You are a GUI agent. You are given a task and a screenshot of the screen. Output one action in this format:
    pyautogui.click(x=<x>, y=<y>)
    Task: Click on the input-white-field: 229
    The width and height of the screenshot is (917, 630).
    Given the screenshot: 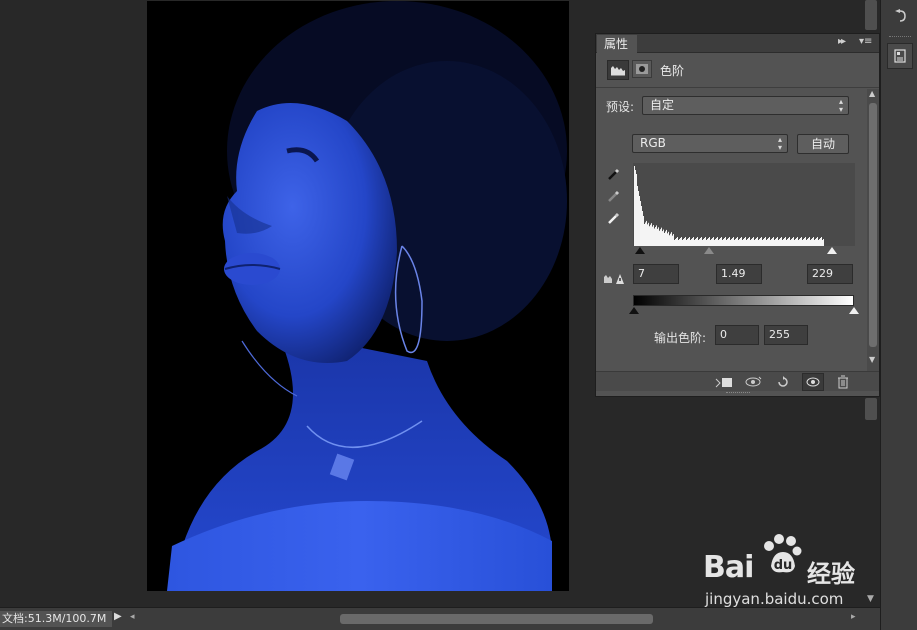 What is the action you would take?
    pyautogui.click(x=830, y=274)
    